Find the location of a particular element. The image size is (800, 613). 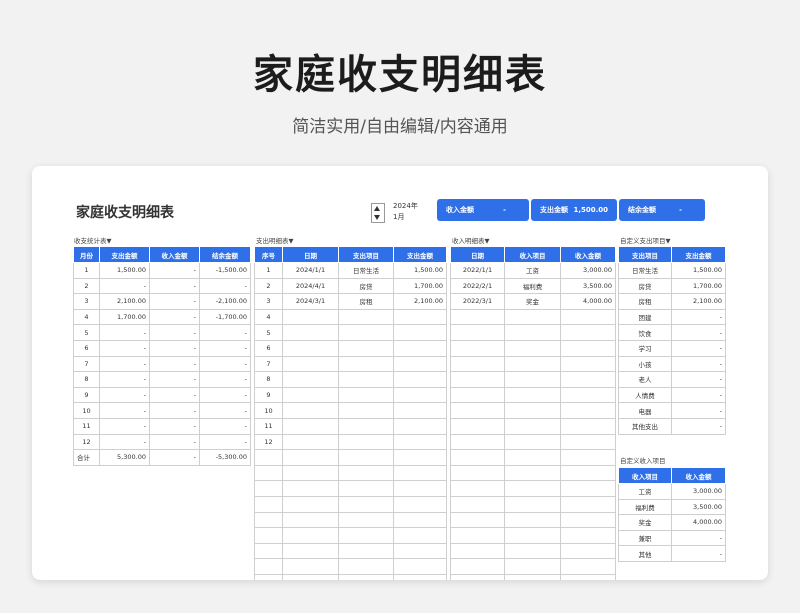

table-cell: -1,700.00 is located at coordinates (225, 317).